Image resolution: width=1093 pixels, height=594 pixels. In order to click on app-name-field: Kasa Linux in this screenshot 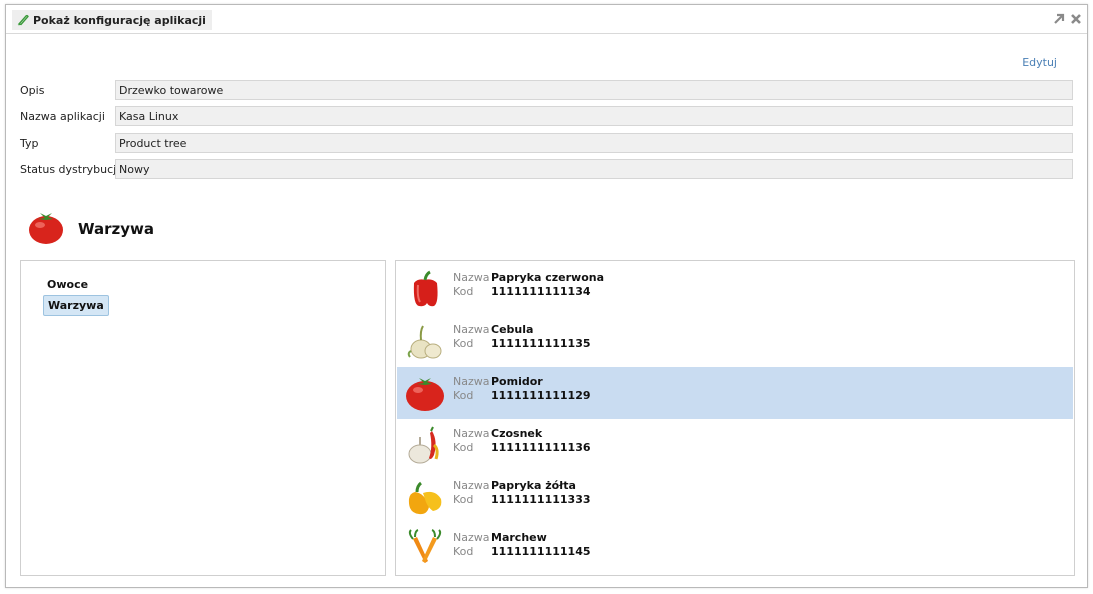, I will do `click(594, 116)`.